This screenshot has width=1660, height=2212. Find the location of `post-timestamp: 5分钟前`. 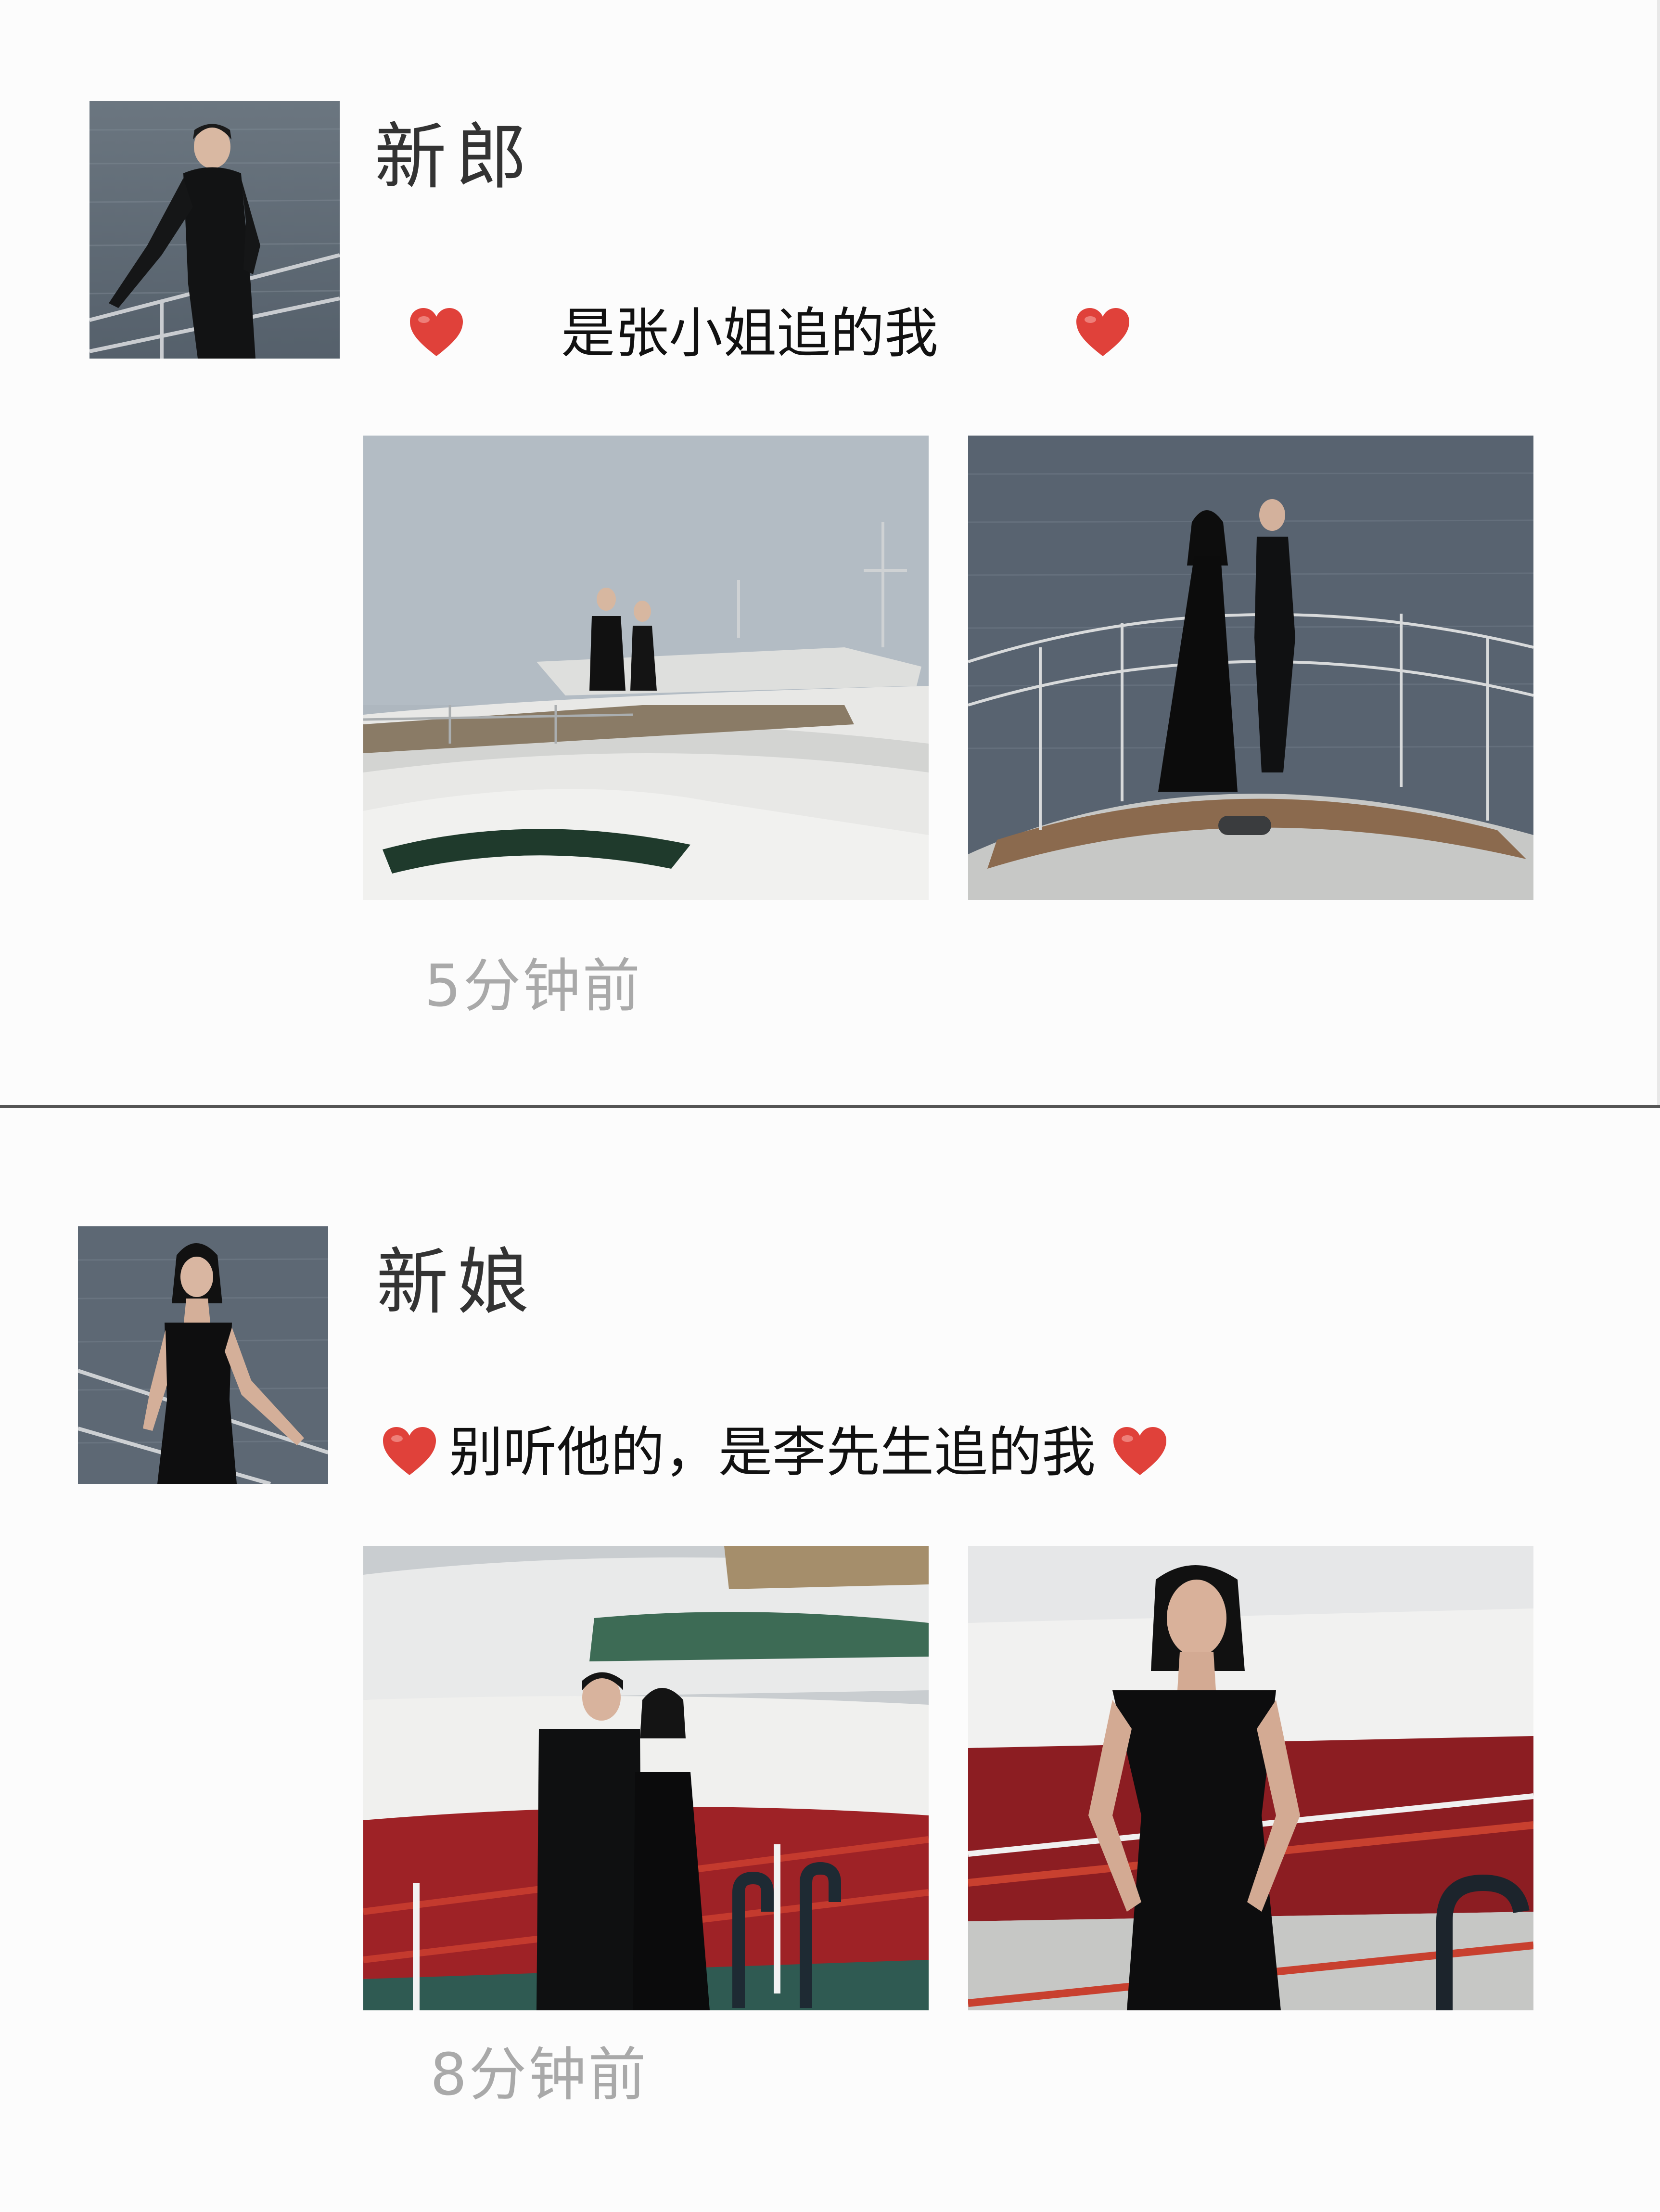

post-timestamp: 5分钟前 is located at coordinates (533, 986).